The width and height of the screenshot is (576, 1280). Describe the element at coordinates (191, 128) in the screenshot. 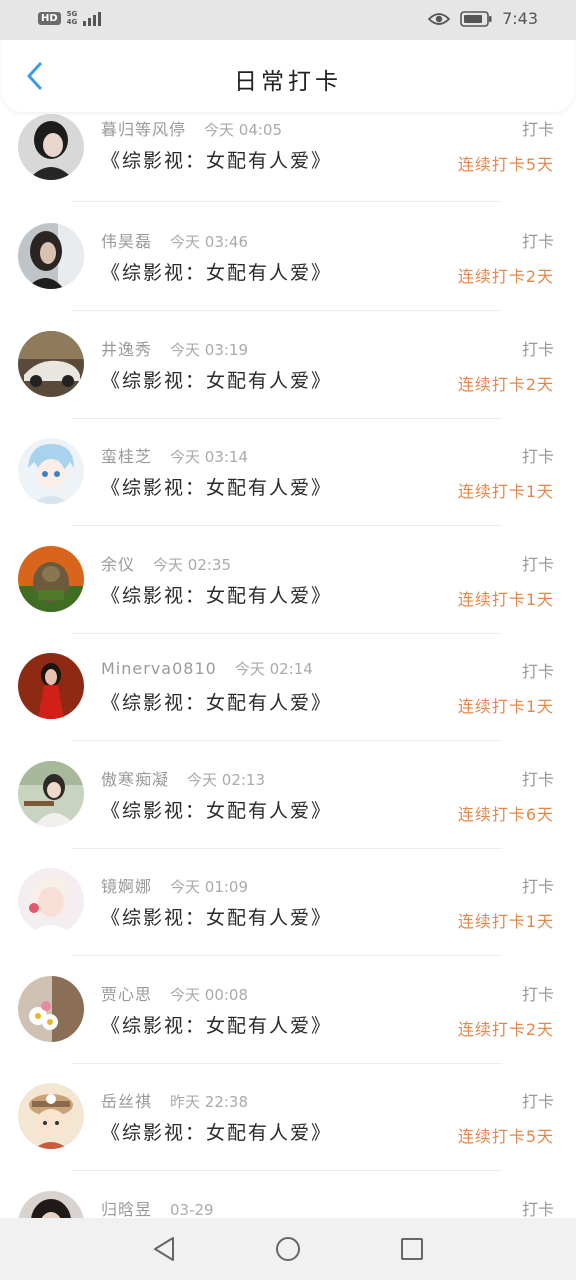

I see `entry-meta: 暮归等风停 今天 04:05` at that location.